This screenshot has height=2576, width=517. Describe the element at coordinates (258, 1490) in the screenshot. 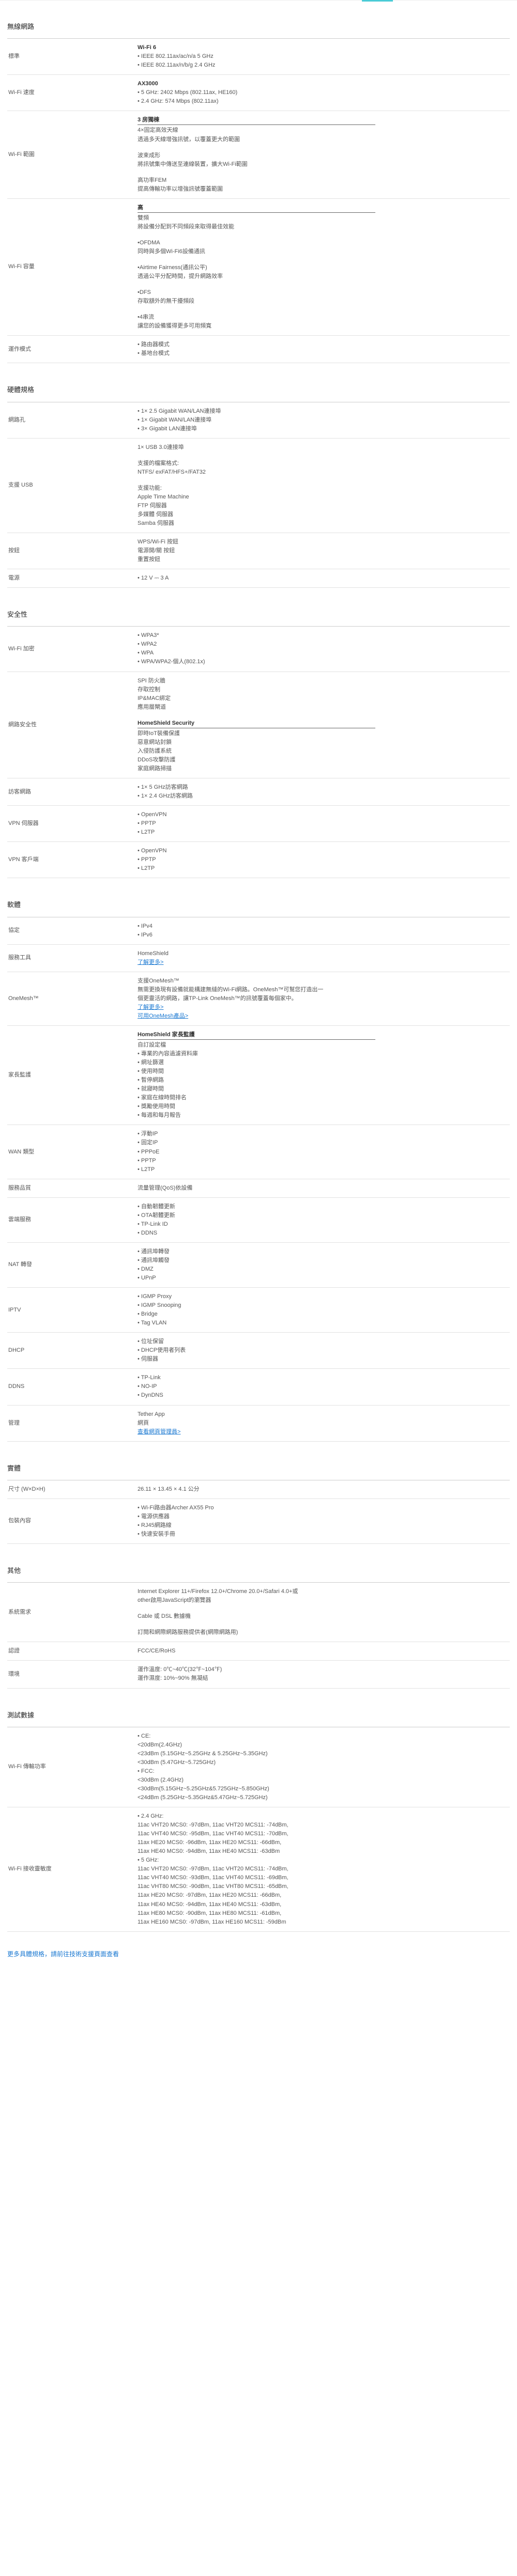

I see `spec-row: 尺寸 (W×D×H) 26.11 × 13.45 × 4.1 公分` at that location.